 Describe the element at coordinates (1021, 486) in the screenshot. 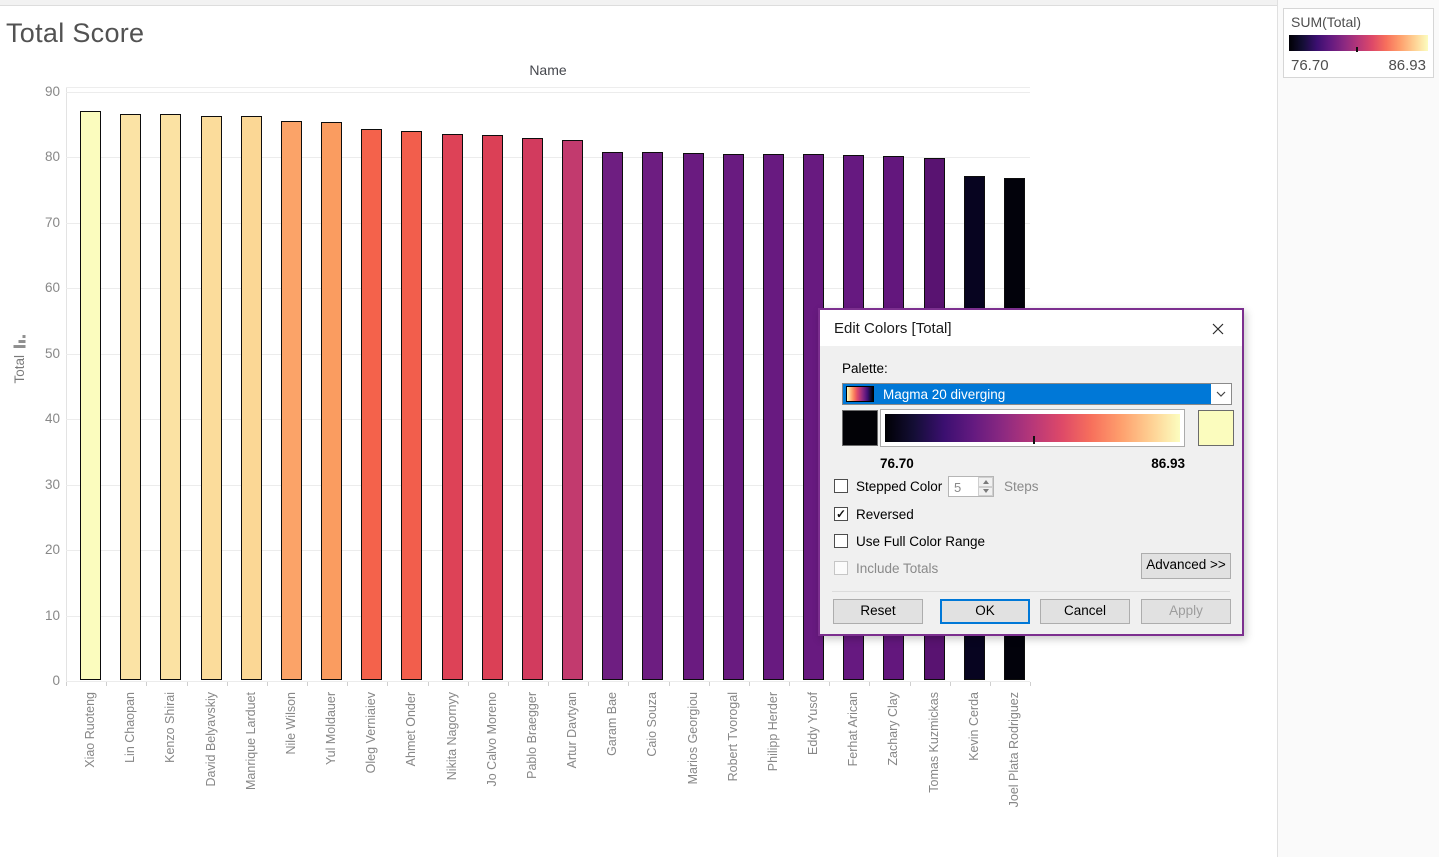

I see `steps-label: Steps` at that location.